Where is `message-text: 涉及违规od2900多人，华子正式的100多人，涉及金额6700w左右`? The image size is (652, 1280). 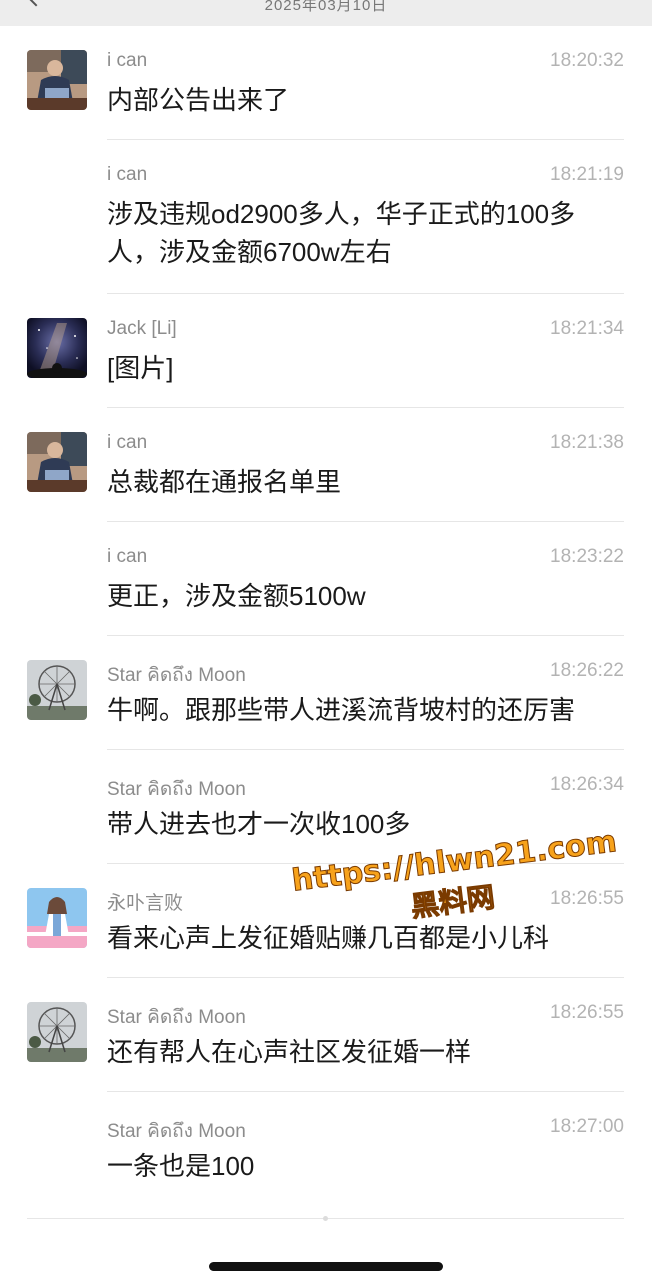 message-text: 涉及违规od2900多人，华子正式的100多人，涉及金额6700w左右 is located at coordinates (341, 233).